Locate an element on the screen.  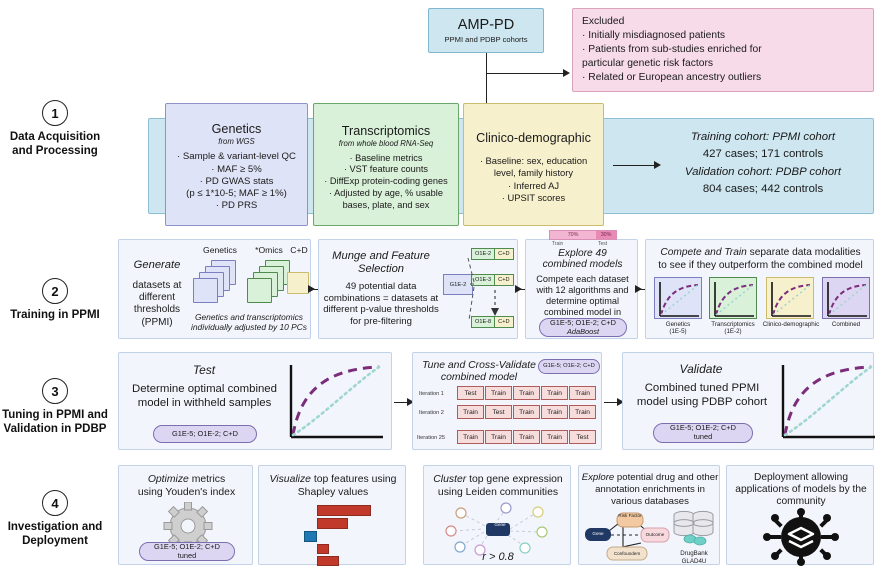
explore-db-verb: Explore is located at coordinates (598, 477).